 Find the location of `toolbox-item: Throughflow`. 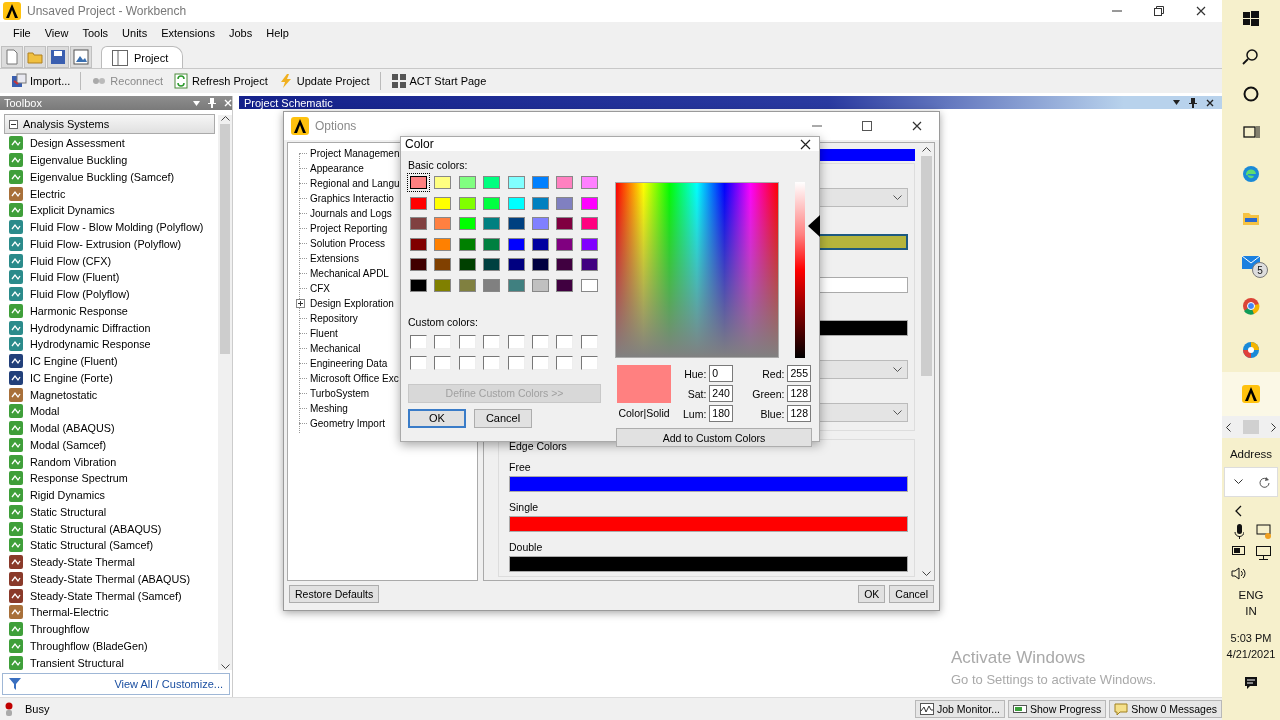

toolbox-item: Throughflow is located at coordinates (113, 629).